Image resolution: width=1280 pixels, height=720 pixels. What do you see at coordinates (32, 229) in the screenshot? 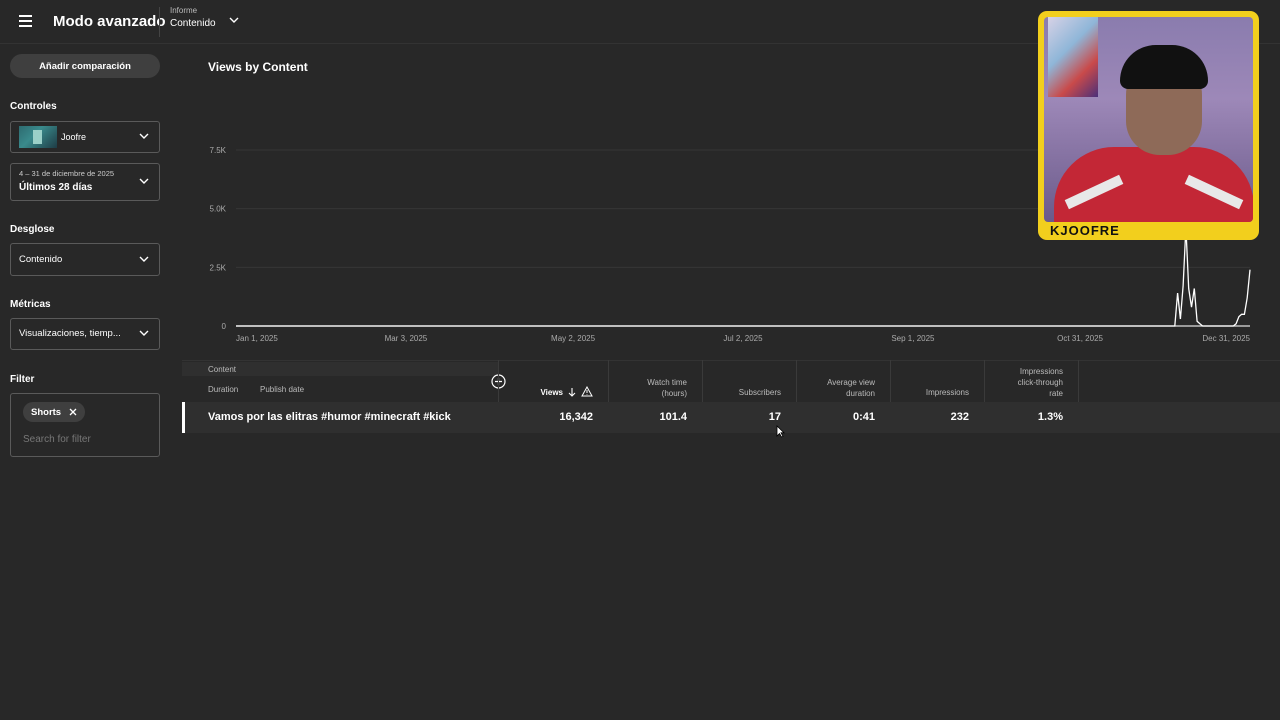
I see `breakdown-label: Desglose` at bounding box center [32, 229].